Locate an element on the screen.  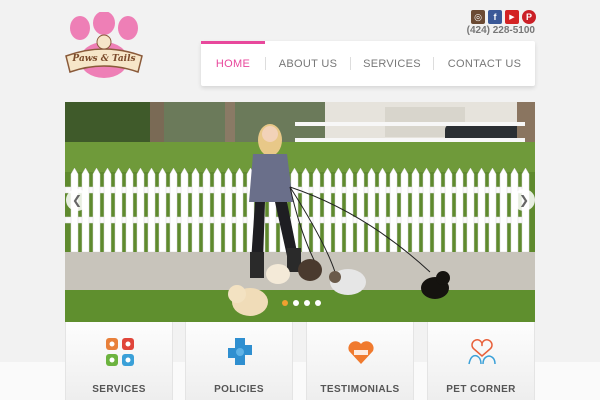
heart-chat-icon is located at coordinates (361, 352).